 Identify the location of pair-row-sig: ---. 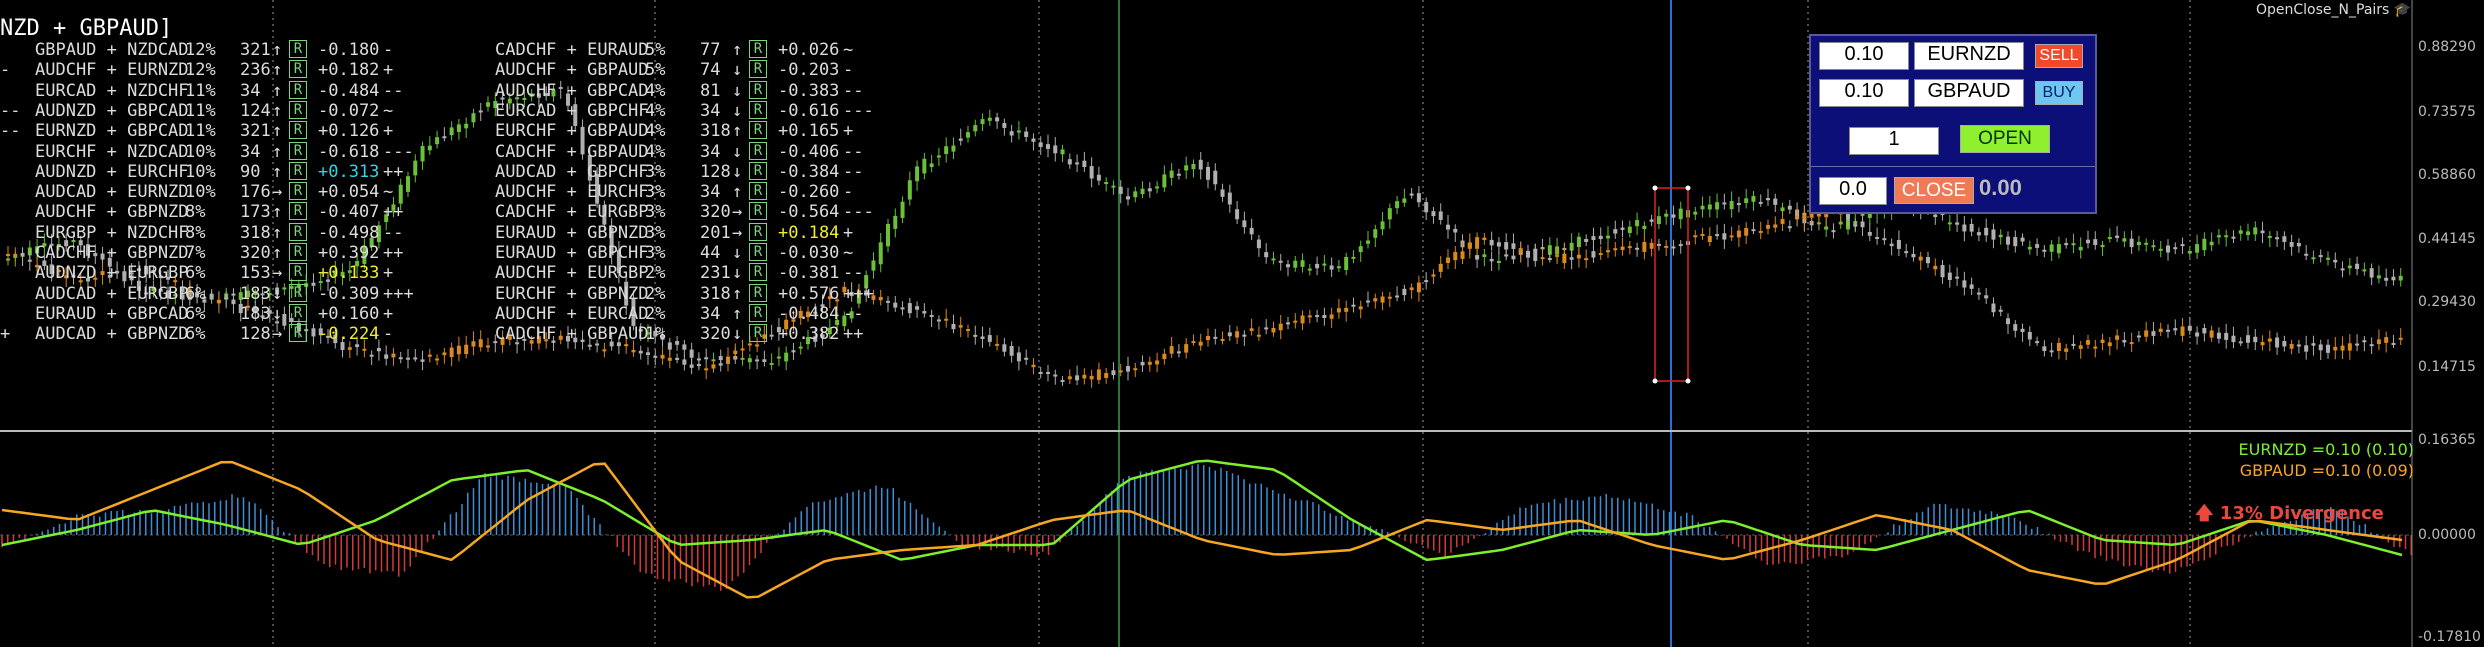
(858, 110).